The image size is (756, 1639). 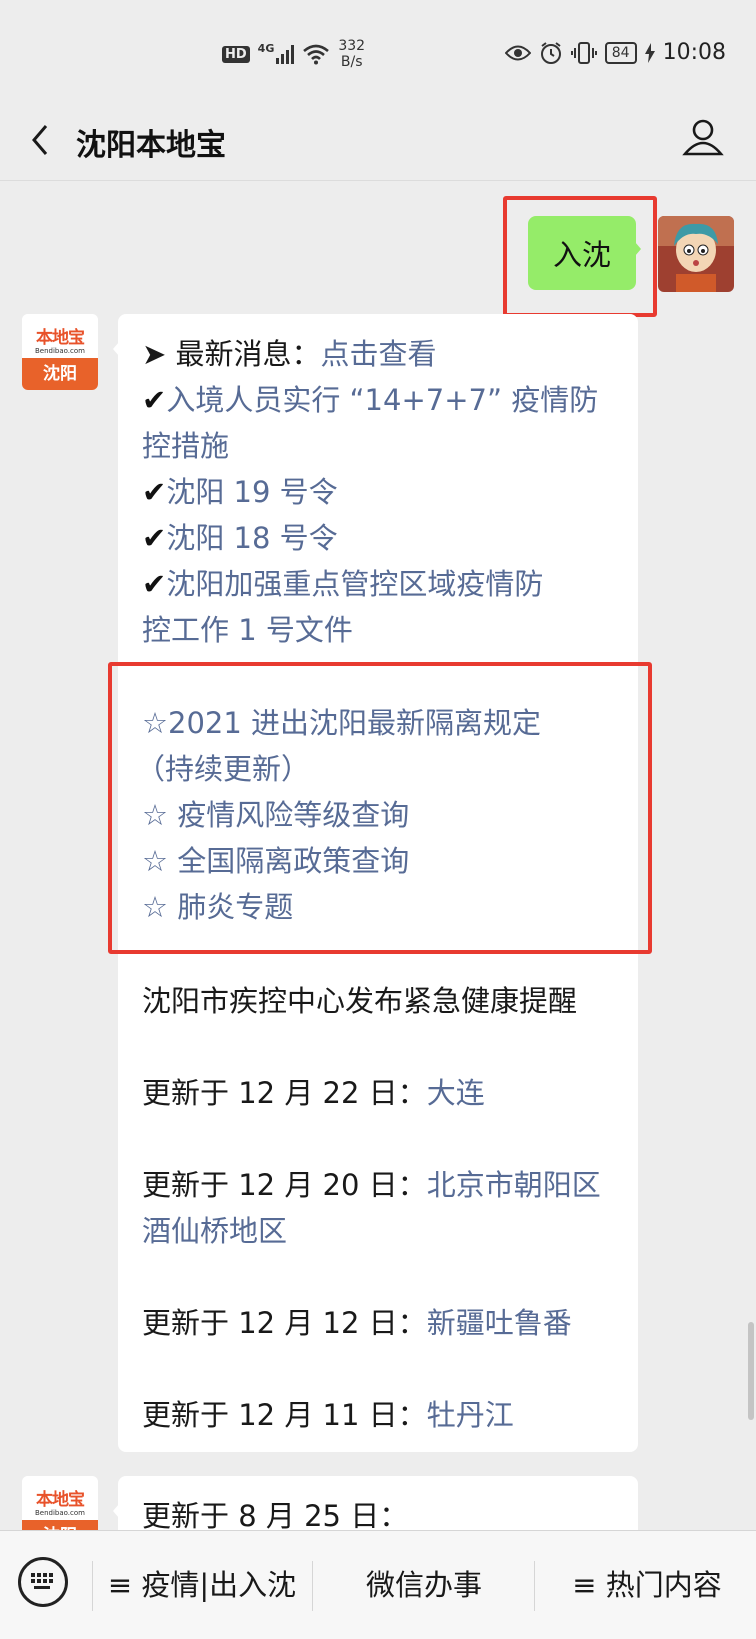 What do you see at coordinates (275, 815) in the screenshot?
I see `risk-level-link: ☆ 疫情风险等级查询` at bounding box center [275, 815].